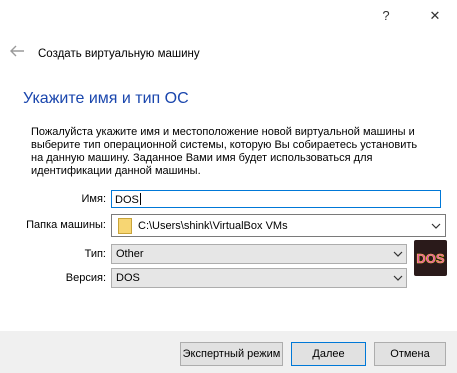  I want to click on version-select-value: DOS, so click(128, 278).